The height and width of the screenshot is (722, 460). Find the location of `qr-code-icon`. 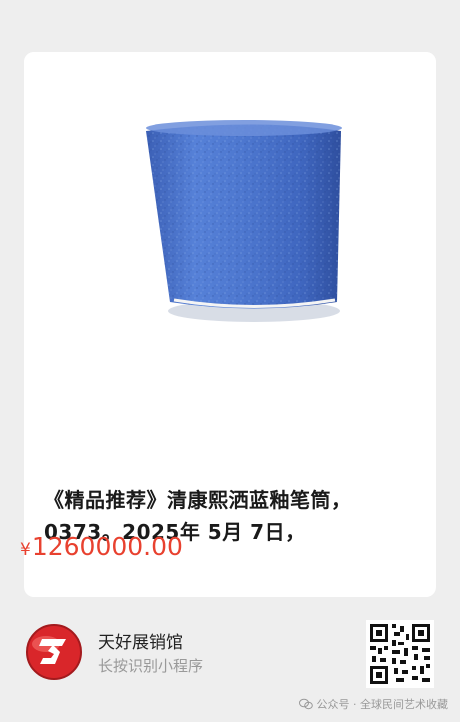

qr-code-icon is located at coordinates (400, 654).